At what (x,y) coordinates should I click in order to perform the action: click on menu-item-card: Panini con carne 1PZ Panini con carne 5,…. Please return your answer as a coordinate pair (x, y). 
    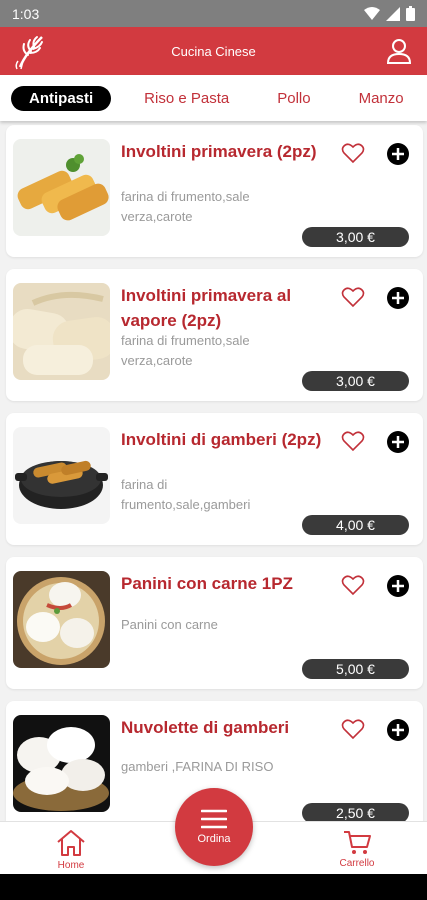
    Looking at the image, I should click on (214, 623).